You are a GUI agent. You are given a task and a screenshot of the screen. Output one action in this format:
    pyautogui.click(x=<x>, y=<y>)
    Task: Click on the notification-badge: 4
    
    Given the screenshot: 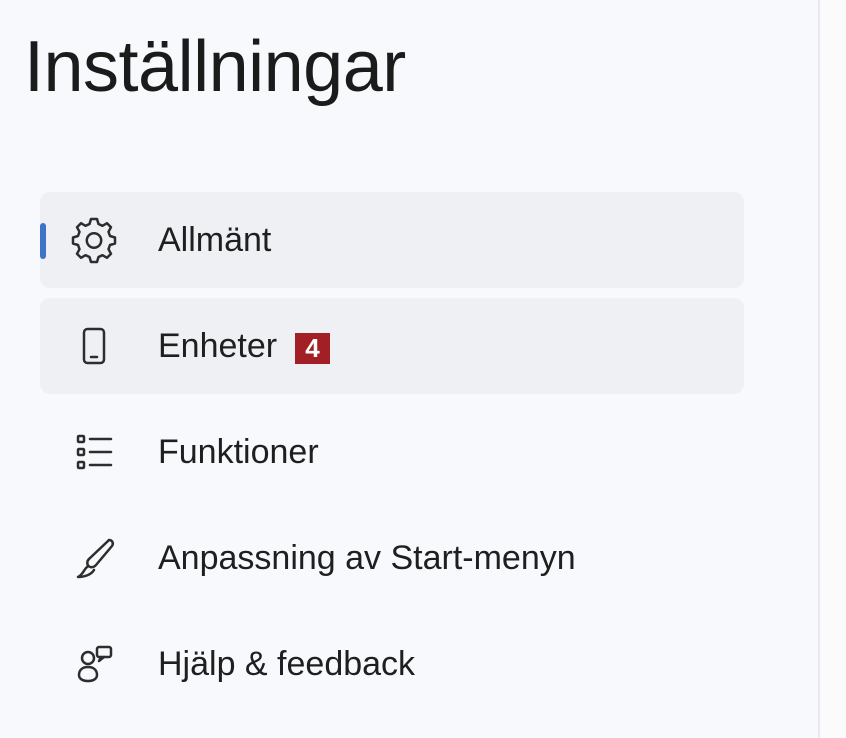 What is the action you would take?
    pyautogui.click(x=312, y=348)
    